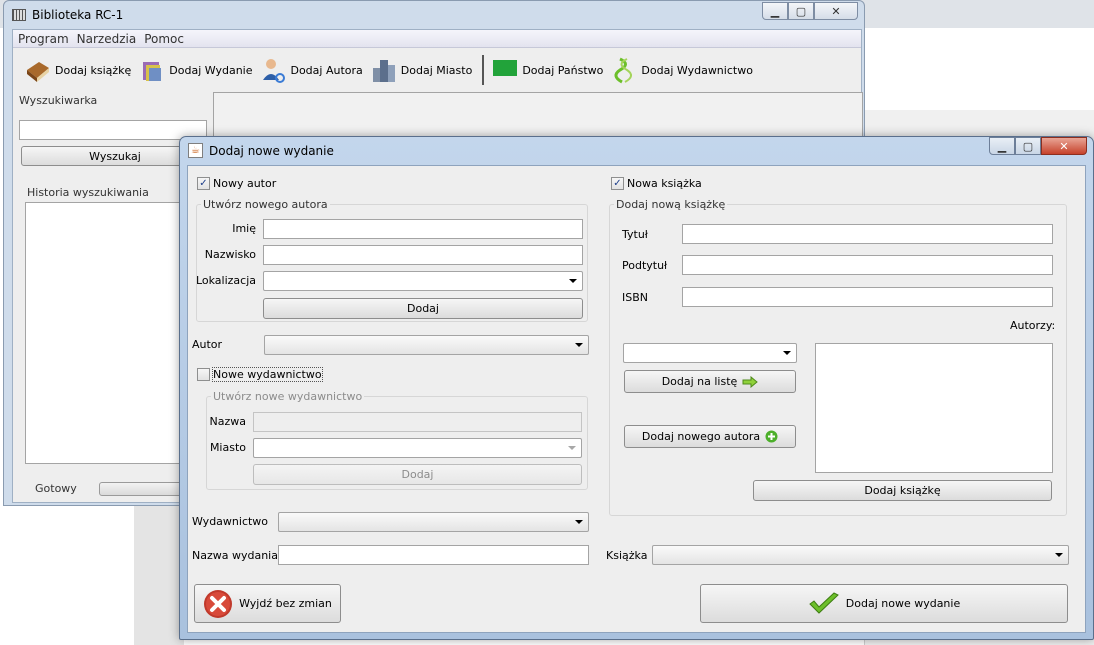 The width and height of the screenshot is (1094, 645). I want to click on search-input, so click(113, 130).